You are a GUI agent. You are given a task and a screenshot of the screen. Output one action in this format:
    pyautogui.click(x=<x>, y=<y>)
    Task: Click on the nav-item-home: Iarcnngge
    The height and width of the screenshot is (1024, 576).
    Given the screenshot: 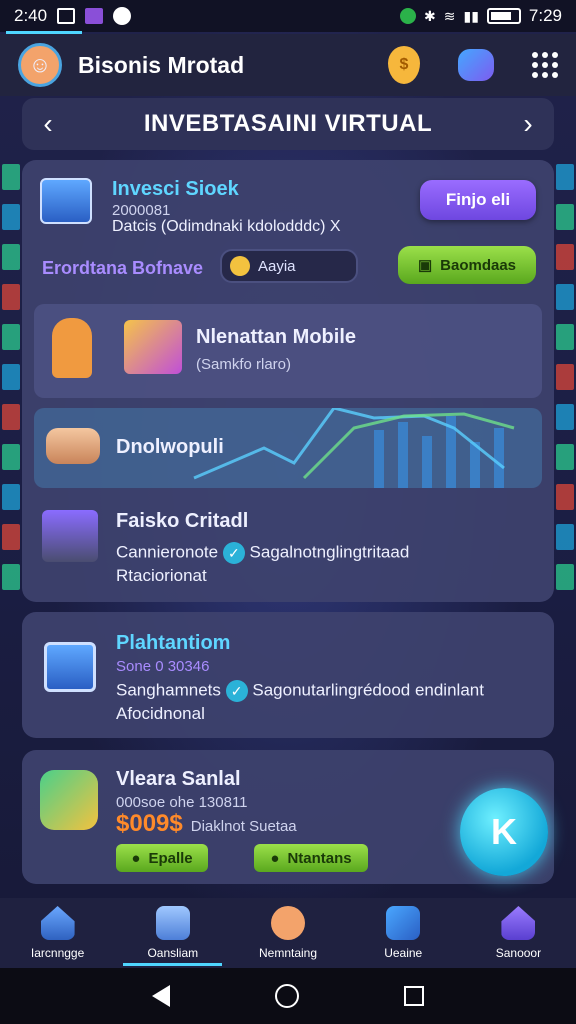 What is the action you would take?
    pyautogui.click(x=57, y=933)
    